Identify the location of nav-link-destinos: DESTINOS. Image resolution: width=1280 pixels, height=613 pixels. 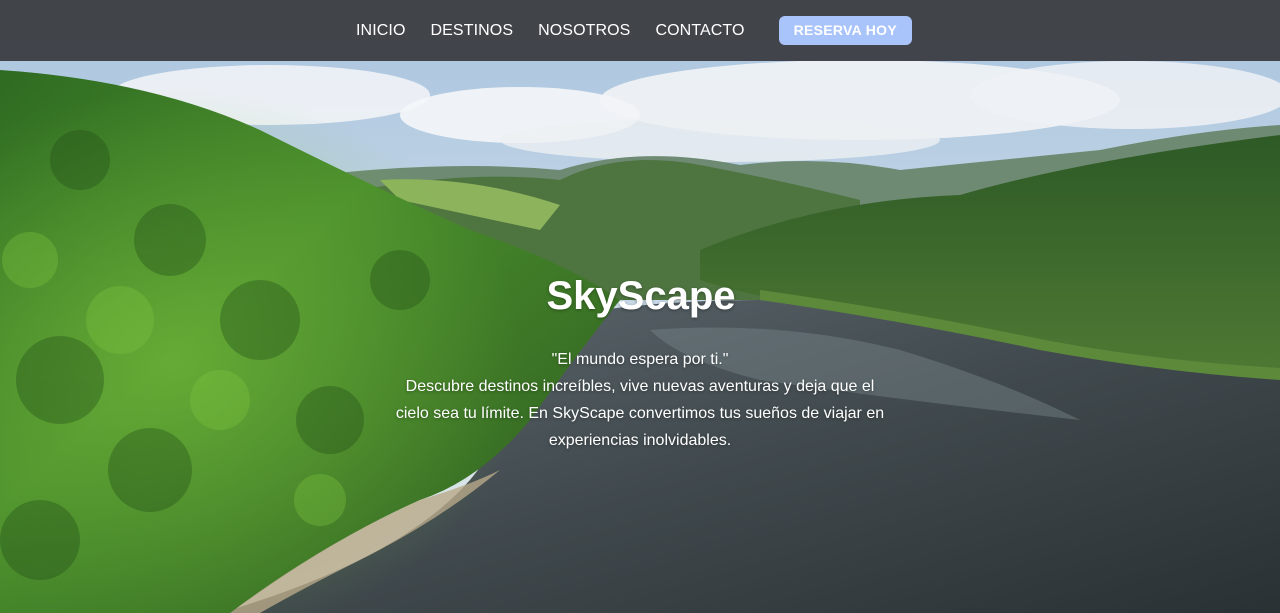
(472, 31).